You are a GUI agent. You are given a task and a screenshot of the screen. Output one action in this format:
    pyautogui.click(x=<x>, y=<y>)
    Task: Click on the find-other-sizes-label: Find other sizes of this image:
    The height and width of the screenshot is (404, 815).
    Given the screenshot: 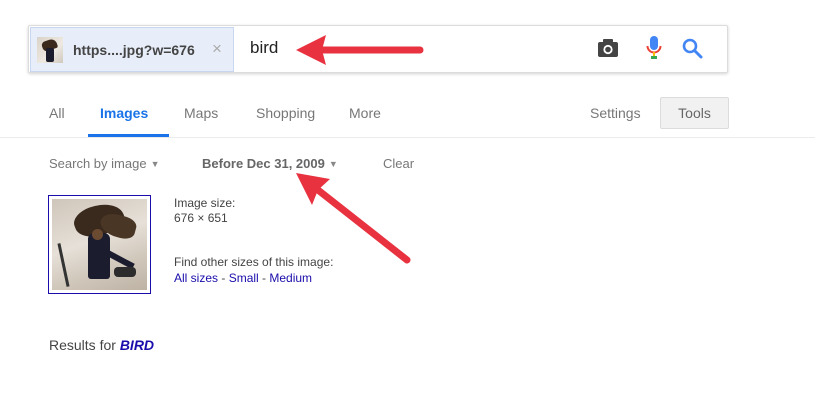 What is the action you would take?
    pyautogui.click(x=254, y=262)
    